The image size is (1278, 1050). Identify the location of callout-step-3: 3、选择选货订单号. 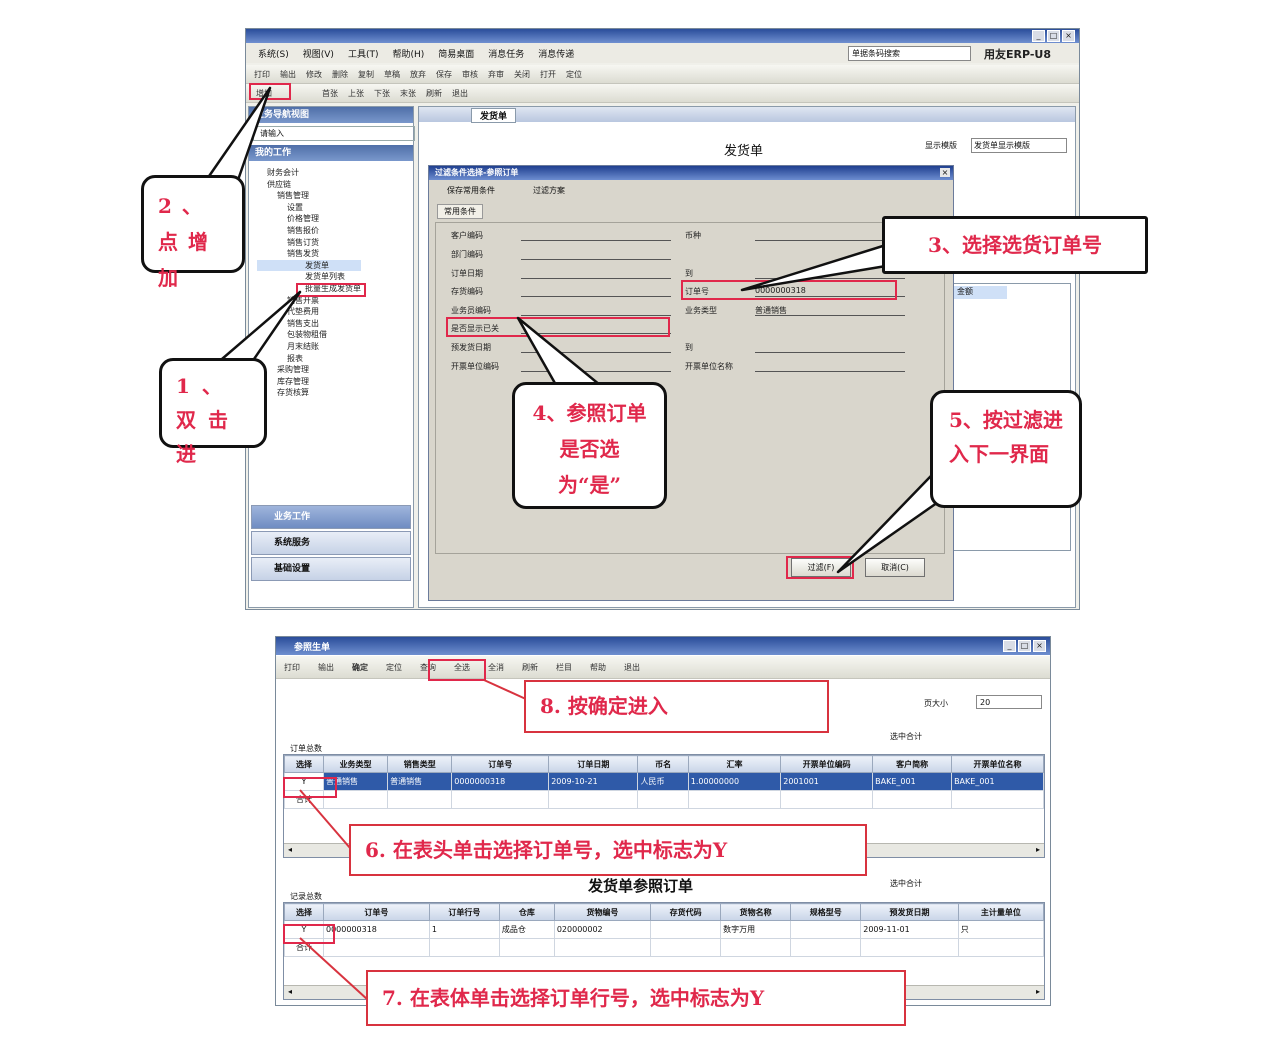
(1015, 245).